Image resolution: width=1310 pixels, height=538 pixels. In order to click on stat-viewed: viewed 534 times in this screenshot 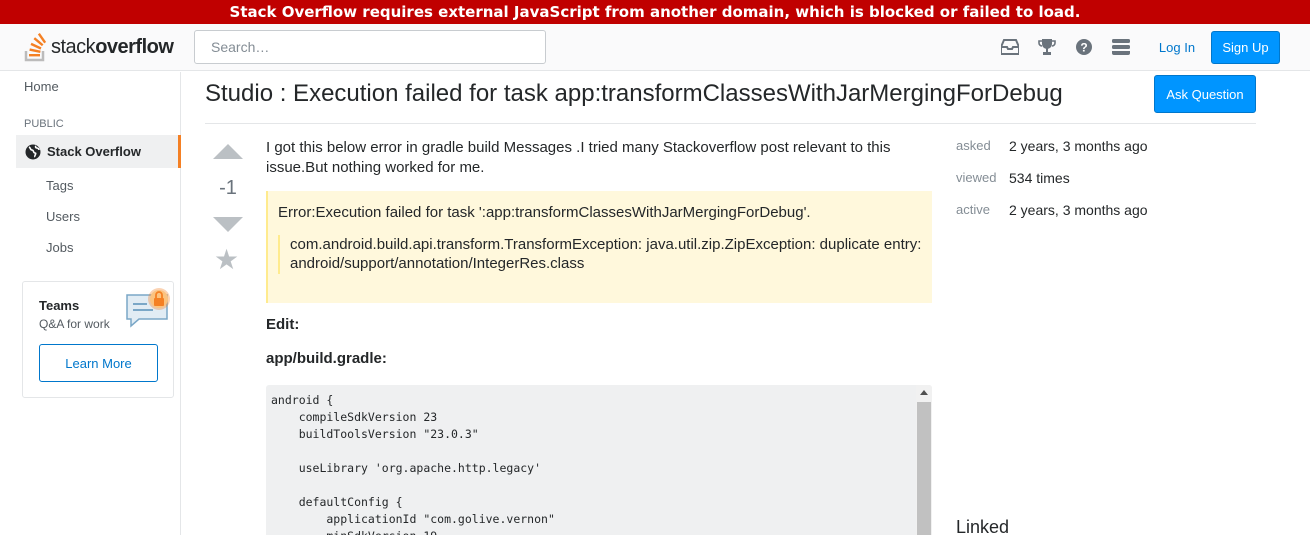, I will do `click(1106, 184)`.